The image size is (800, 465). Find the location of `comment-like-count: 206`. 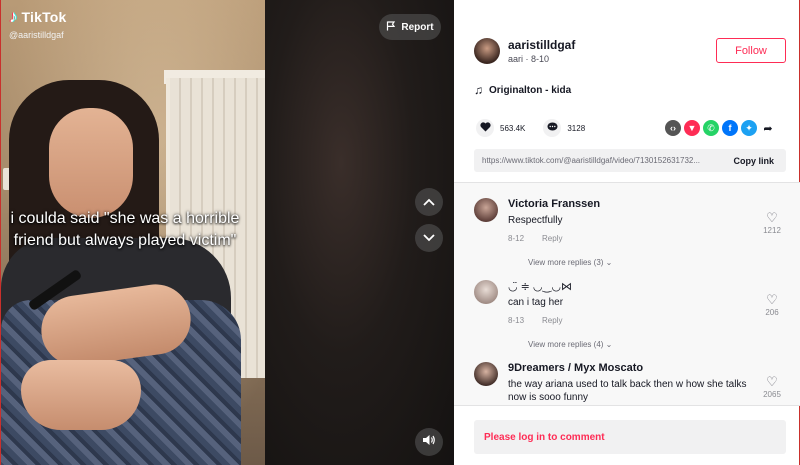

comment-like-count: 206 is located at coordinates (772, 312).